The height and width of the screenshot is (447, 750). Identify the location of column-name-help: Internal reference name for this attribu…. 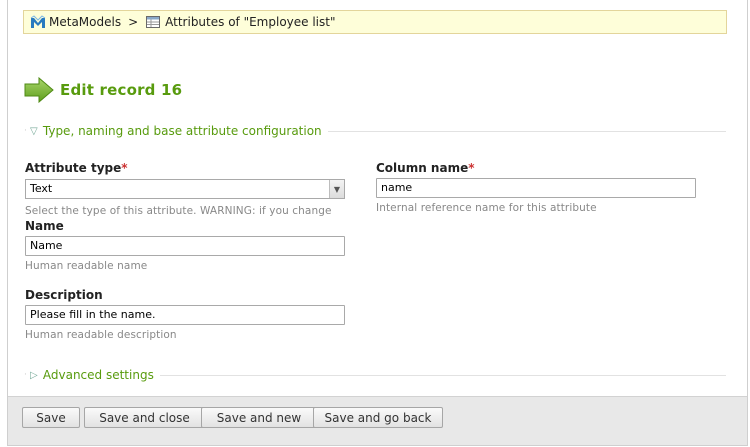
(486, 208).